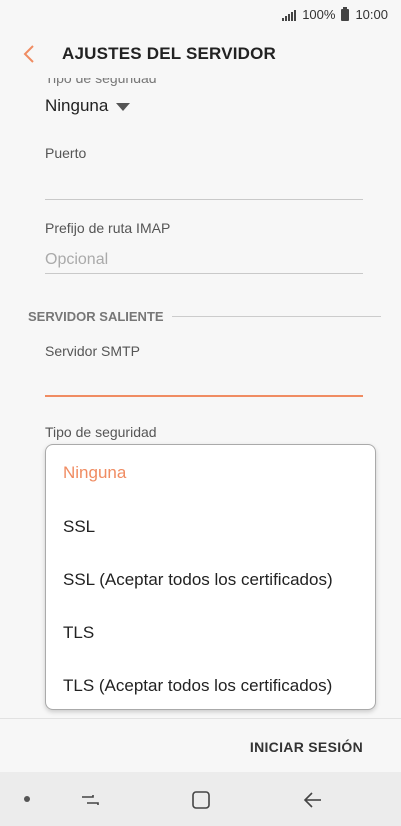 The width and height of the screenshot is (401, 826). What do you see at coordinates (123, 107) in the screenshot?
I see `dropdown-arrow-icon` at bounding box center [123, 107].